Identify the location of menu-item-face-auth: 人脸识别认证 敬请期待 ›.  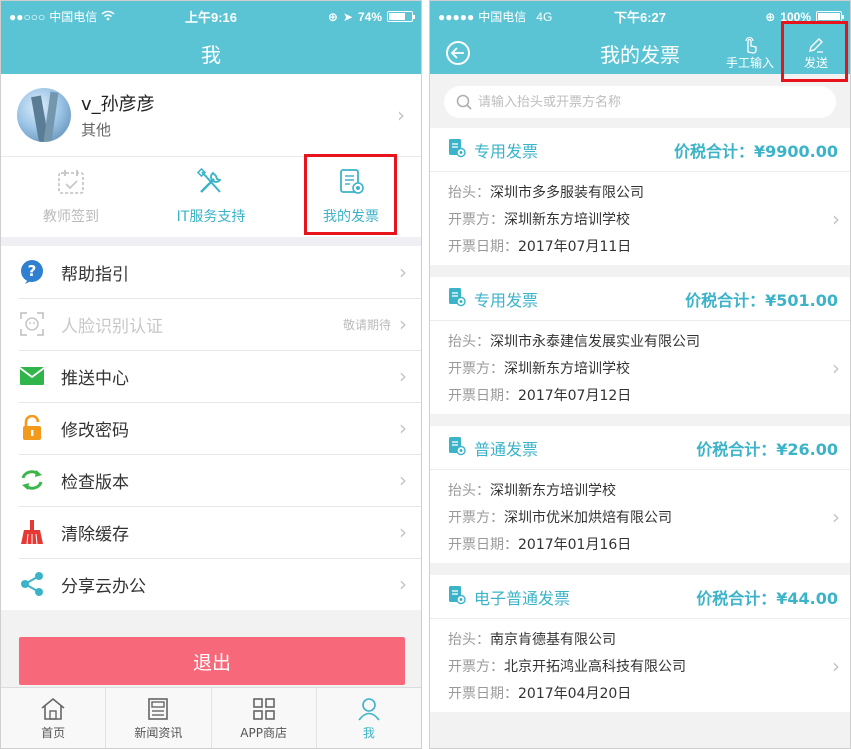
(211, 324).